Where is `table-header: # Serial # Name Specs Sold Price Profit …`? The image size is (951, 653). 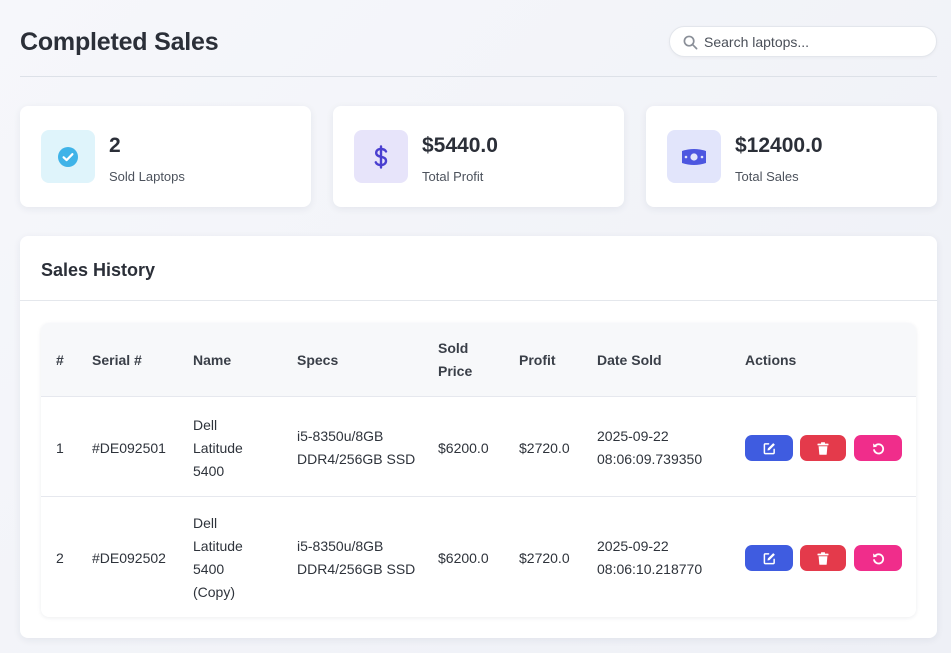
table-header: # Serial # Name Specs Sold Price Profit … is located at coordinates (478, 360).